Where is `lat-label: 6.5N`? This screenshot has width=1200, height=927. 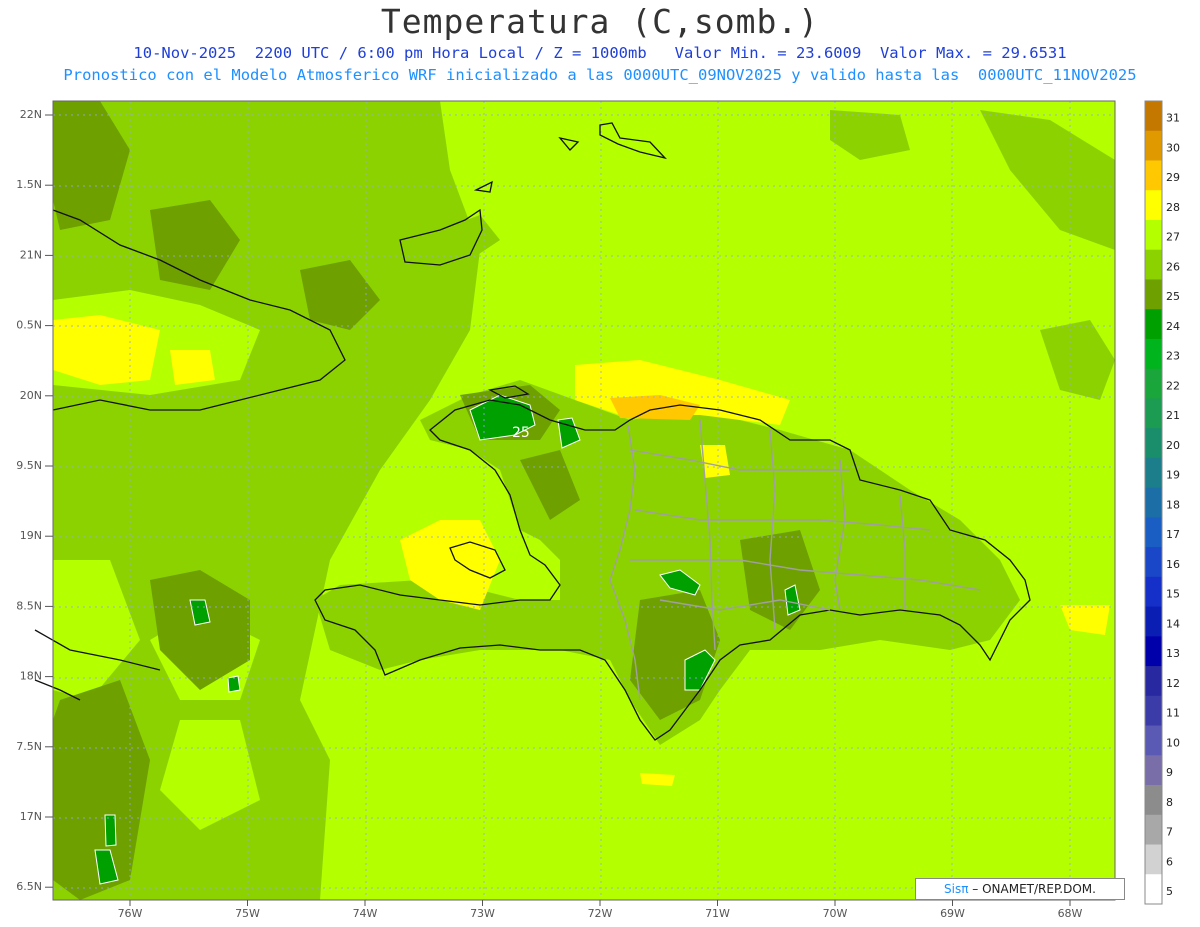
lat-label: 6.5N is located at coordinates (29, 886).